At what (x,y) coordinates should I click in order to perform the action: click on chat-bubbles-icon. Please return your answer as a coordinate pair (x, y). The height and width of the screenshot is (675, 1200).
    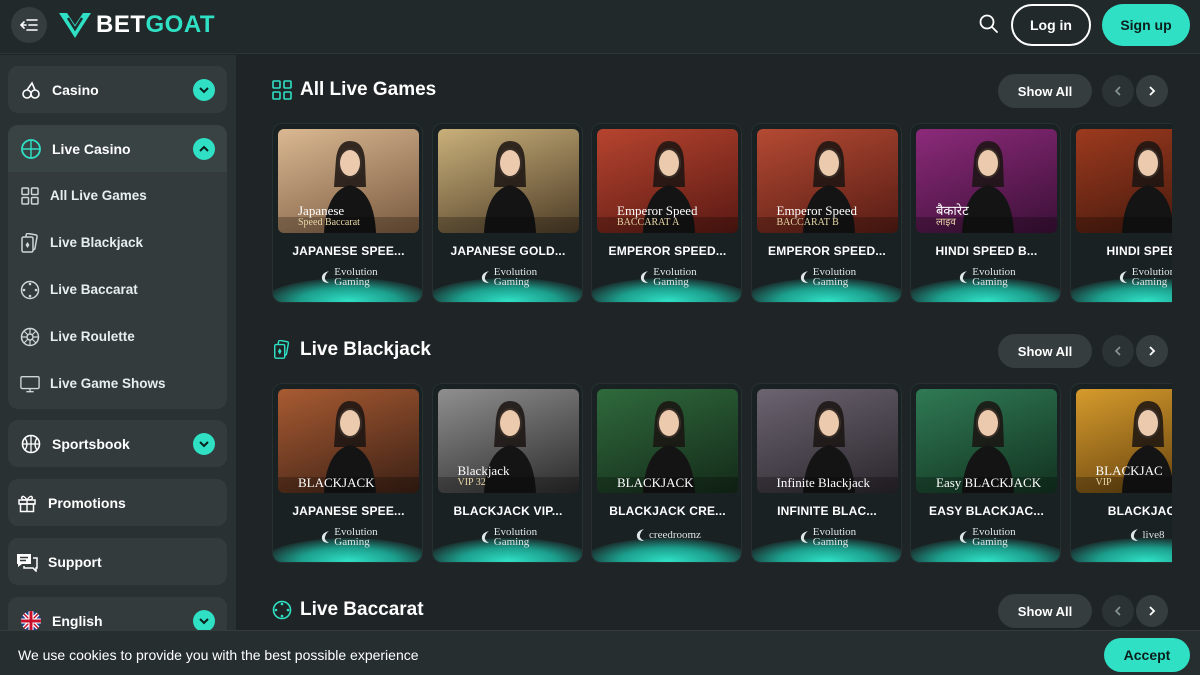
    Looking at the image, I should click on (27, 562).